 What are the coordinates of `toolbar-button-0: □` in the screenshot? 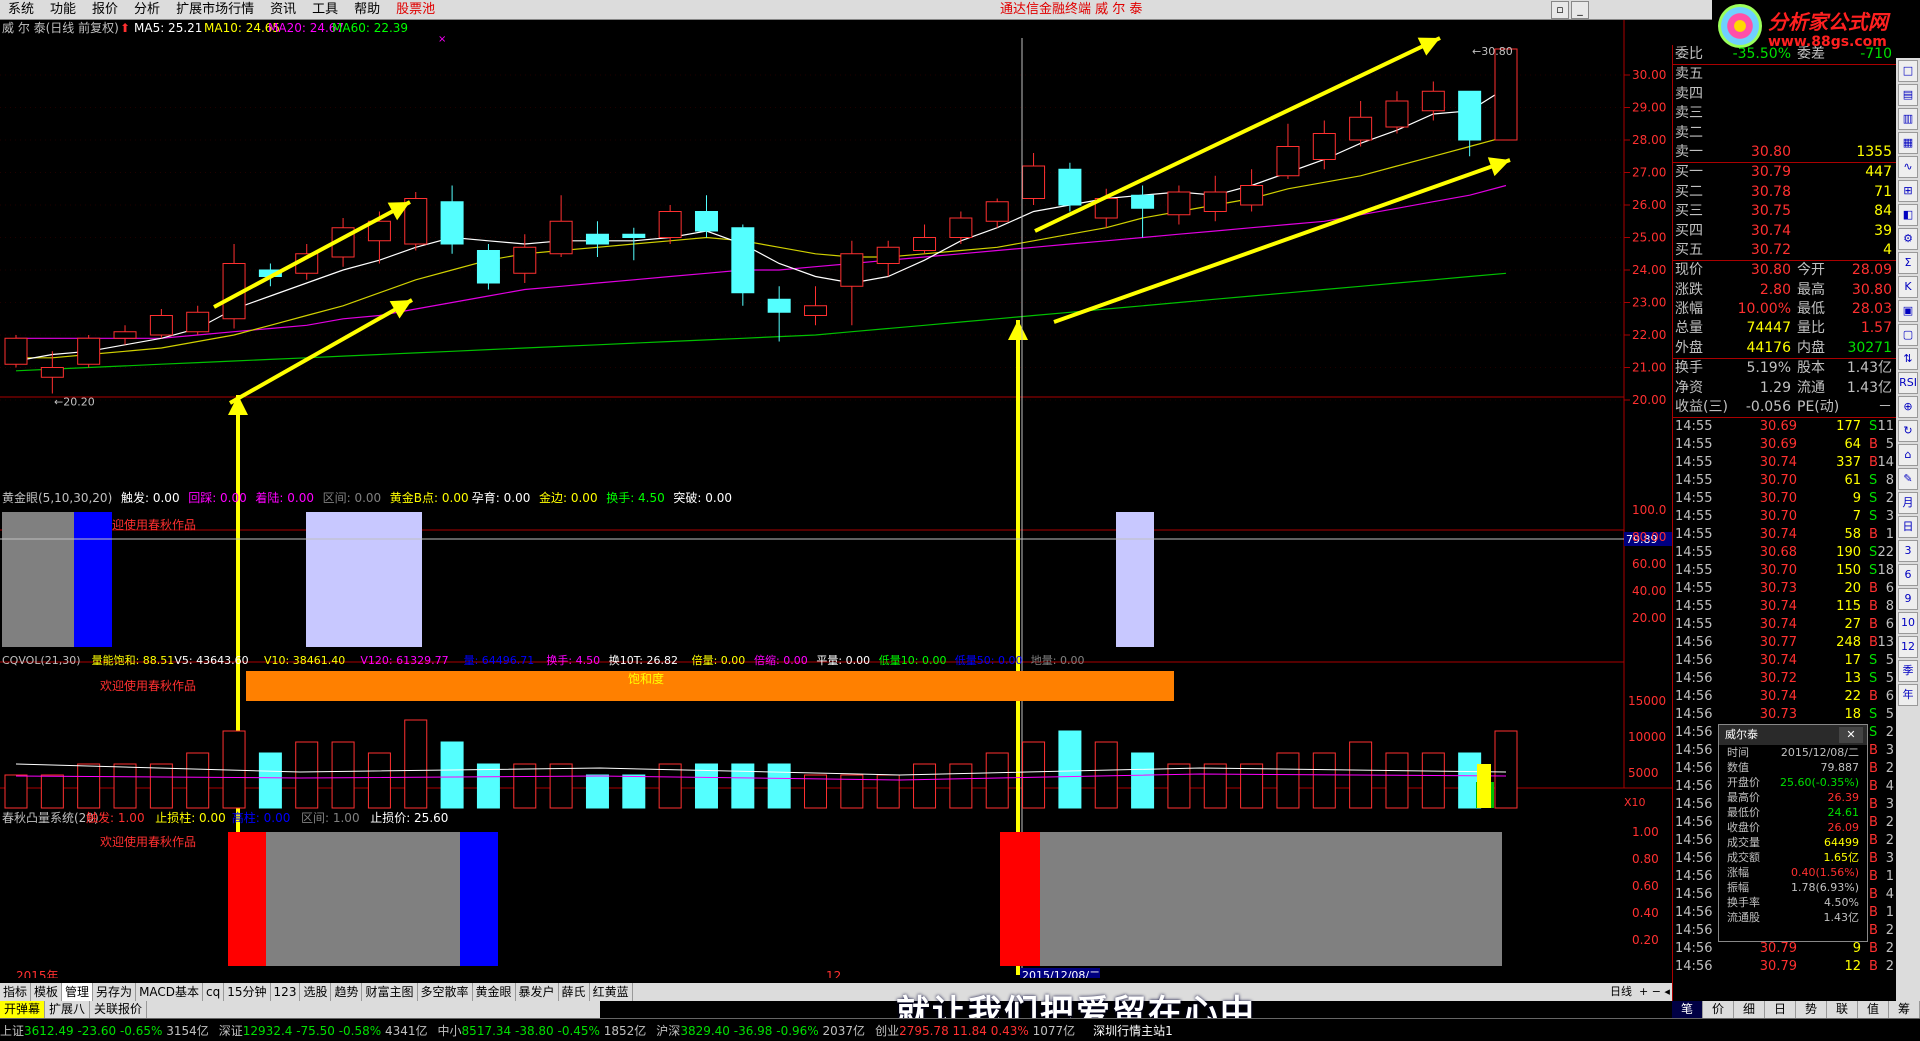 It's located at (1908, 71).